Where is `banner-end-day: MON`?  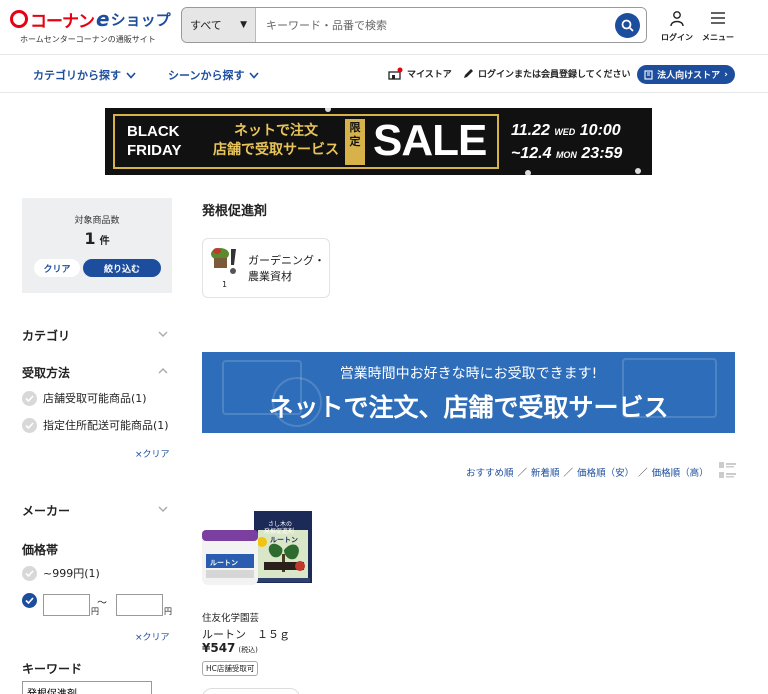
banner-end-day: MON is located at coordinates (566, 155).